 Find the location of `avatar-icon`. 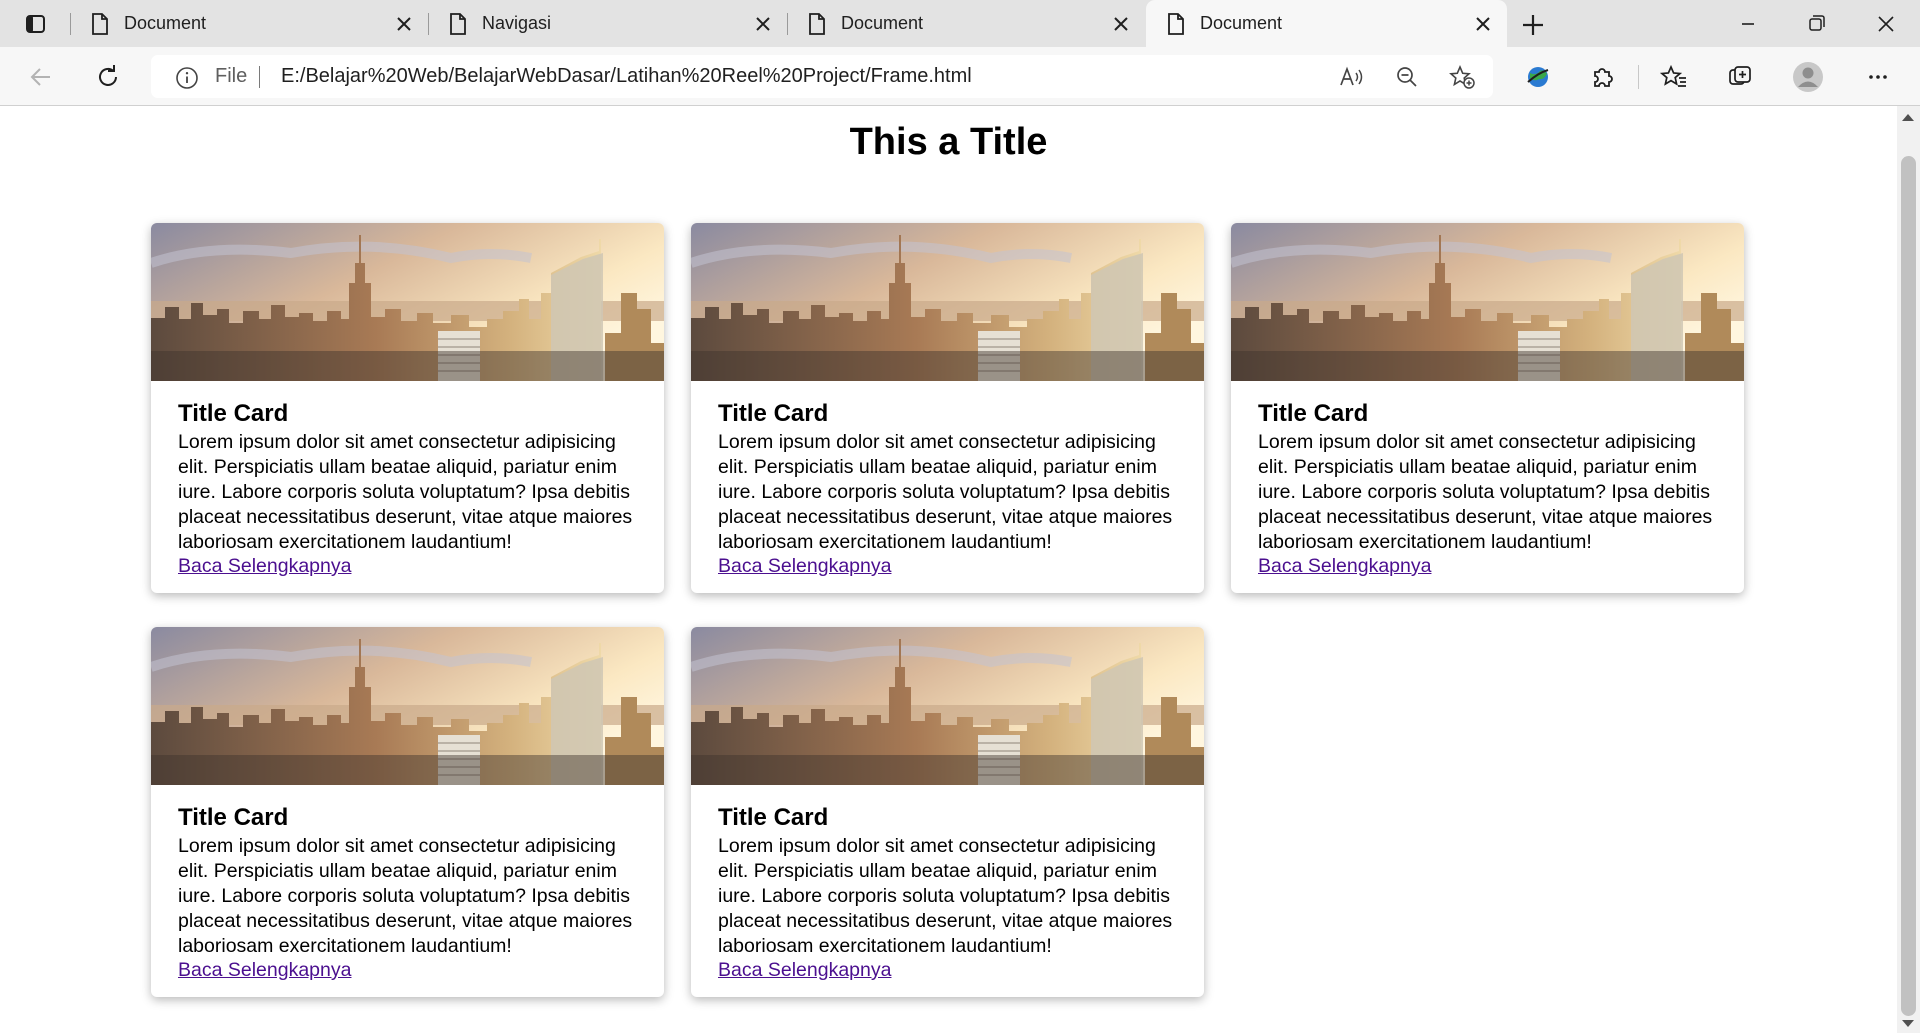

avatar-icon is located at coordinates (1808, 77).